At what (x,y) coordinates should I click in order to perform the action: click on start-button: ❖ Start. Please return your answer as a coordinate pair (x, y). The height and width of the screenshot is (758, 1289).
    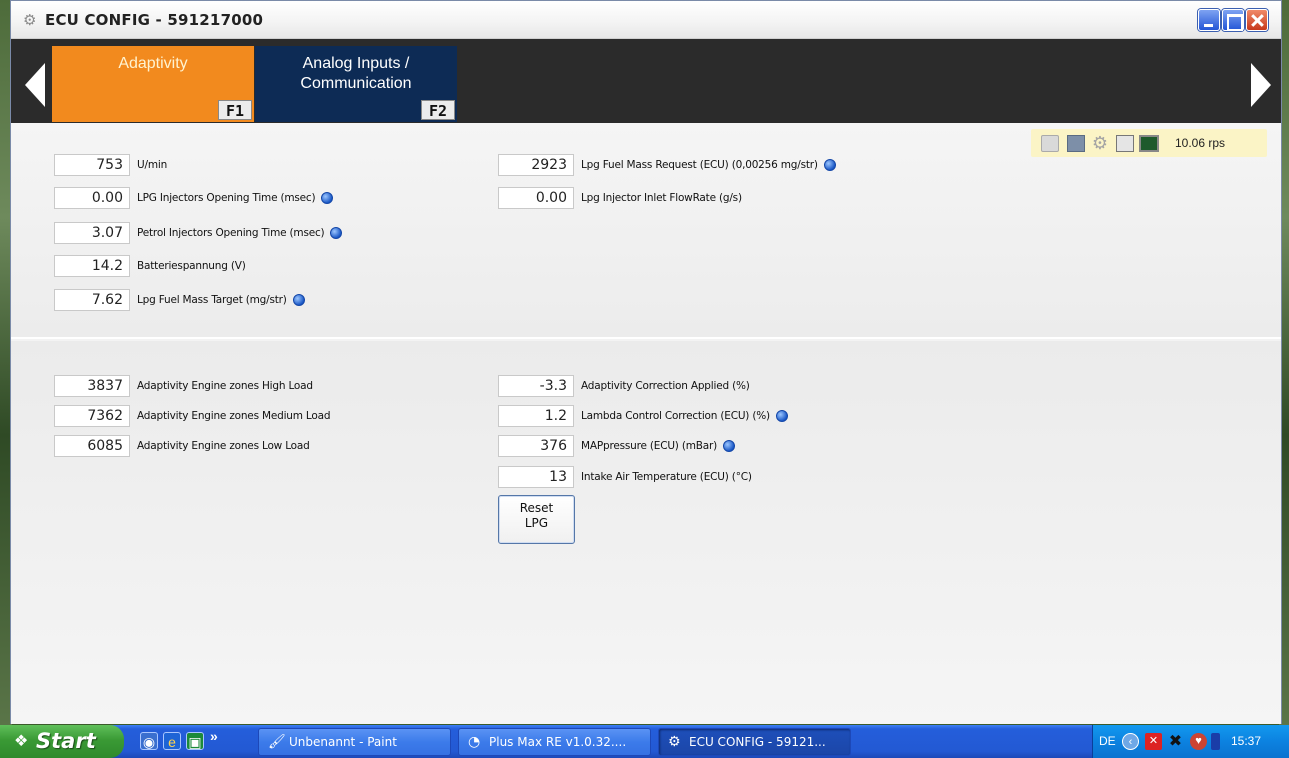
    Looking at the image, I should click on (62, 741).